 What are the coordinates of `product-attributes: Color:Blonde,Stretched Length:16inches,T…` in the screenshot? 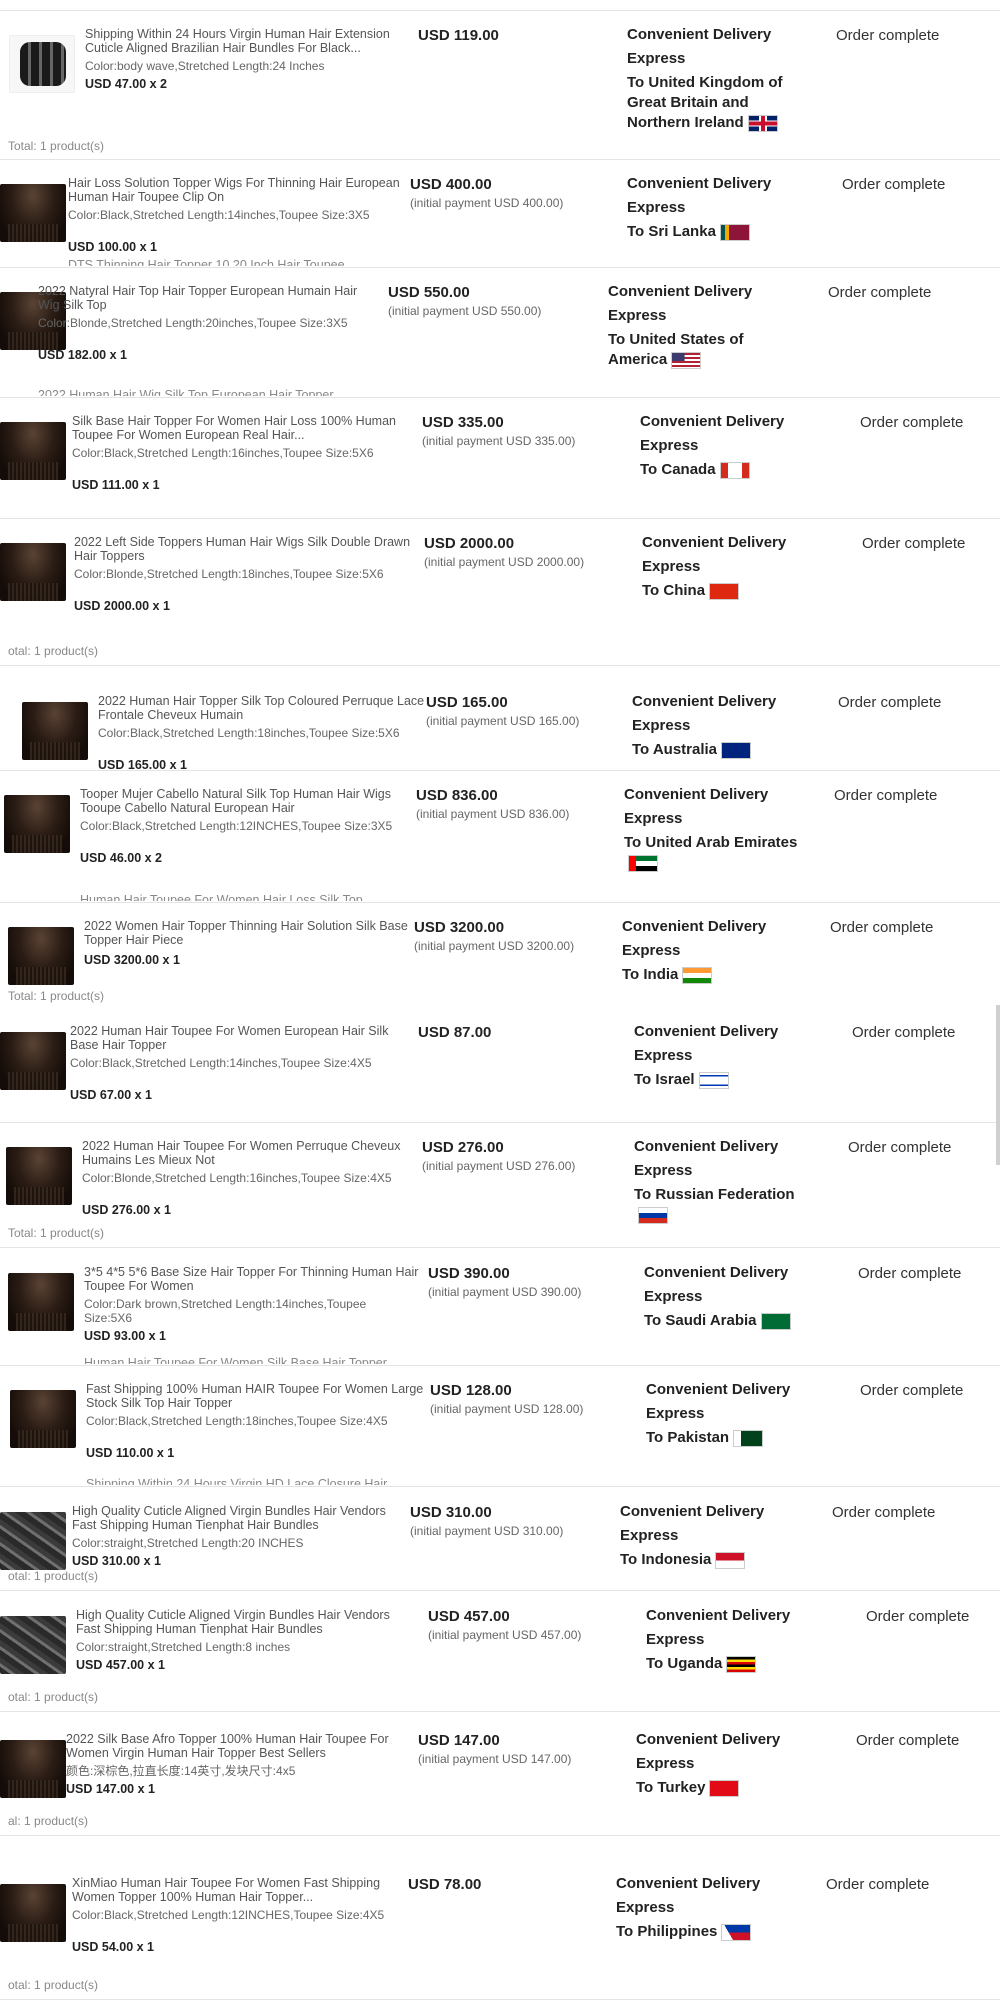 It's located at (237, 1178).